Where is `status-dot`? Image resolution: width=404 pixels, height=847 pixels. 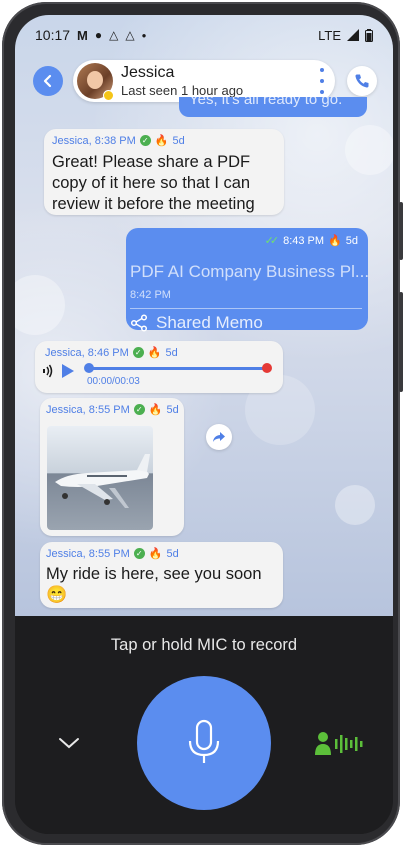 status-dot is located at coordinates (108, 95).